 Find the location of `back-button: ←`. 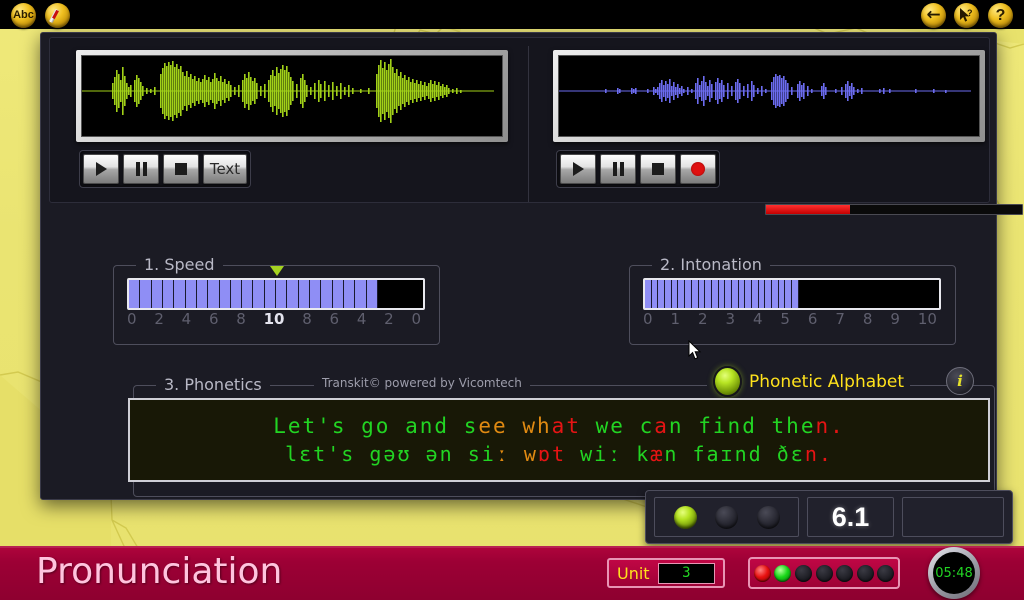

back-button: ← is located at coordinates (933, 15).